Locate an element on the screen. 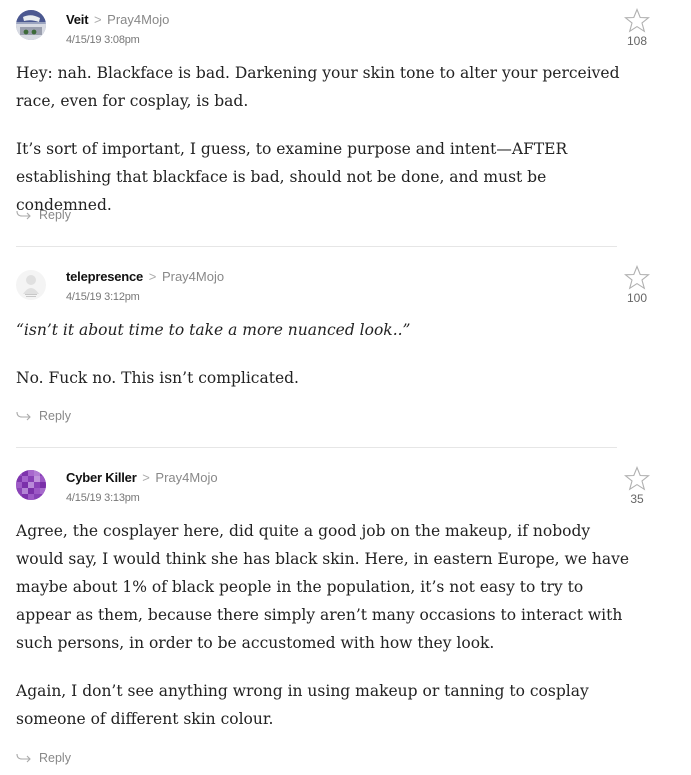 The width and height of the screenshot is (691, 775). author-name: telepresence is located at coordinates (104, 276).